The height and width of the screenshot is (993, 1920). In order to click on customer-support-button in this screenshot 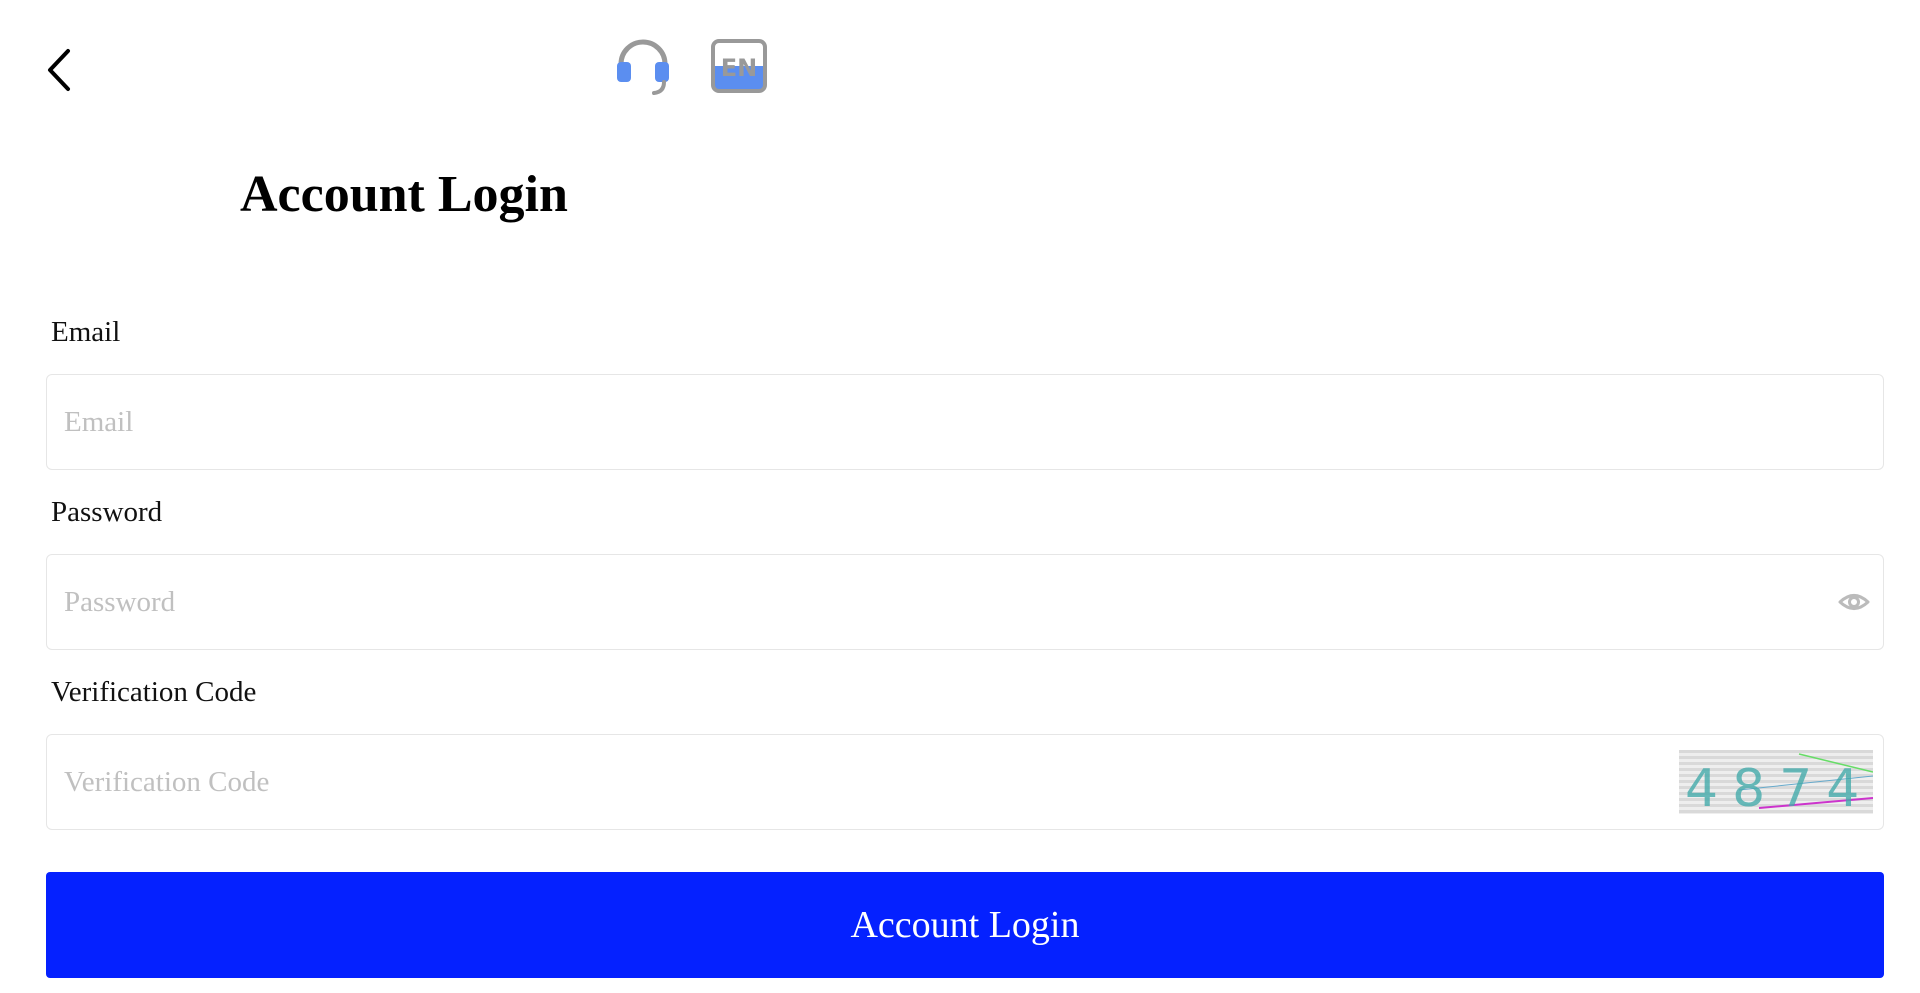, I will do `click(643, 67)`.